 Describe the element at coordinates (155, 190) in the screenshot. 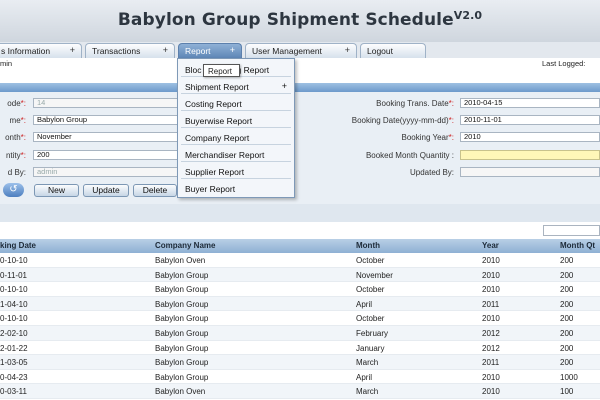

I see `delete-button: Delete` at that location.